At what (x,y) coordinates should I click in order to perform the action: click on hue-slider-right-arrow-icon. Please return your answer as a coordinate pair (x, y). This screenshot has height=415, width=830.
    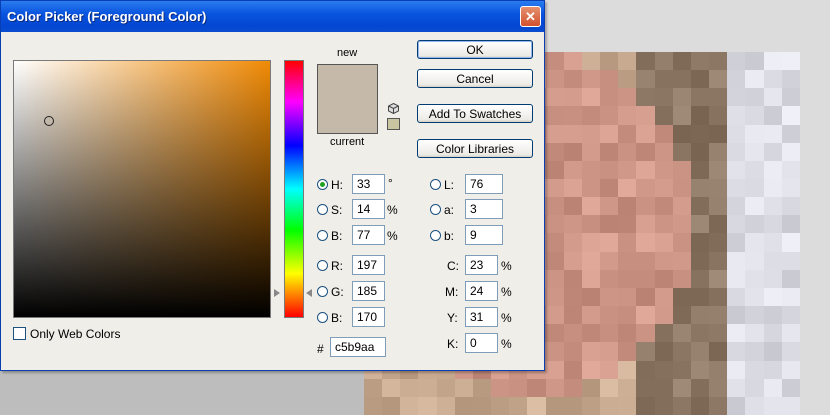
    Looking at the image, I should click on (309, 293).